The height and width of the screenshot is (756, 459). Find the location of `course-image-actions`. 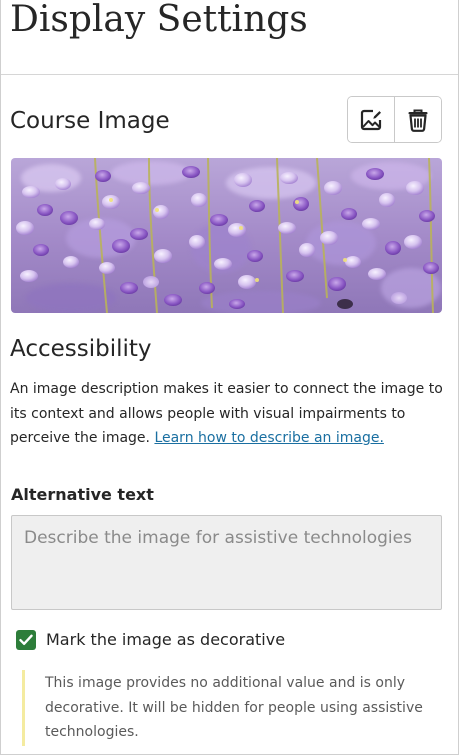

course-image-actions is located at coordinates (394, 119).